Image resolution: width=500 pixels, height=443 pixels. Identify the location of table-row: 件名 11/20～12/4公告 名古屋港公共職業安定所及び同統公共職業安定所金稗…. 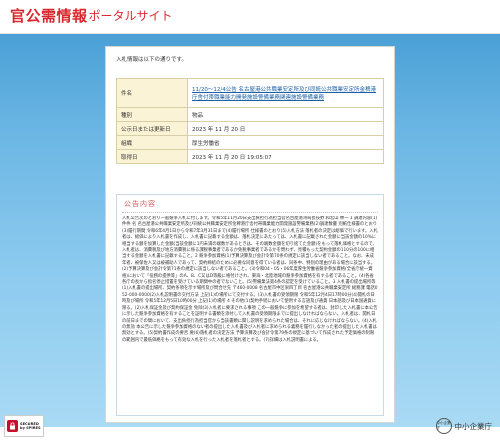
(250, 93).